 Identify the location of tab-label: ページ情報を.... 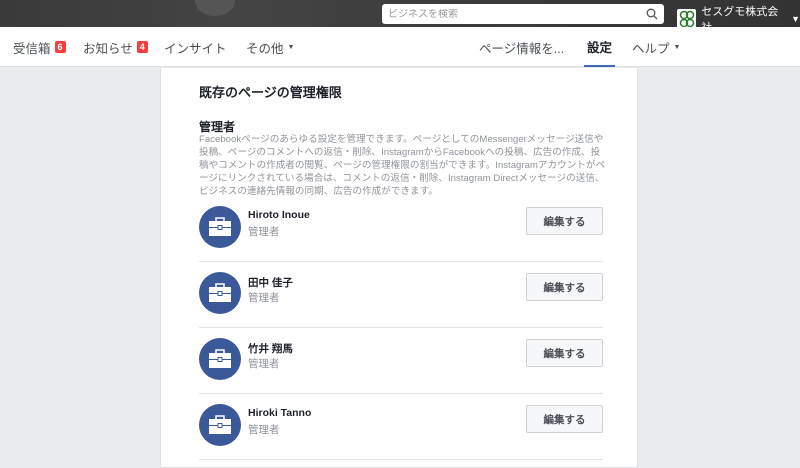
(522, 48).